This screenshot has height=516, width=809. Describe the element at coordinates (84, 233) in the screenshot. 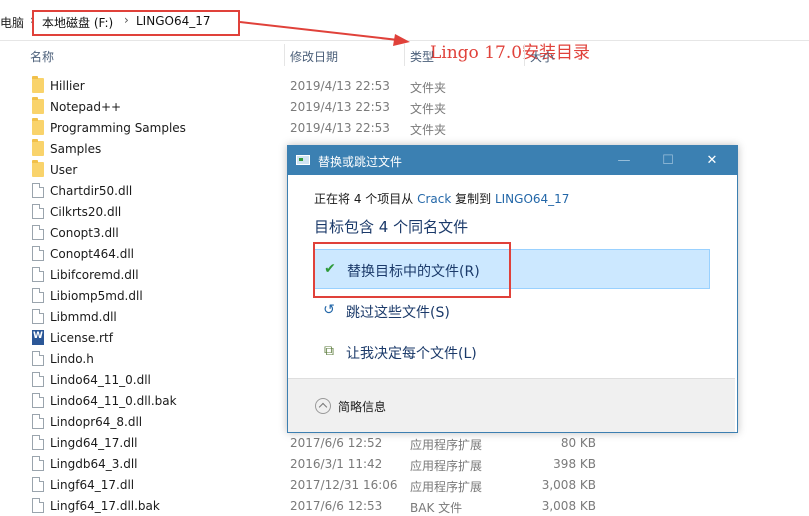

I see `file-name: Conopt3.dll` at that location.